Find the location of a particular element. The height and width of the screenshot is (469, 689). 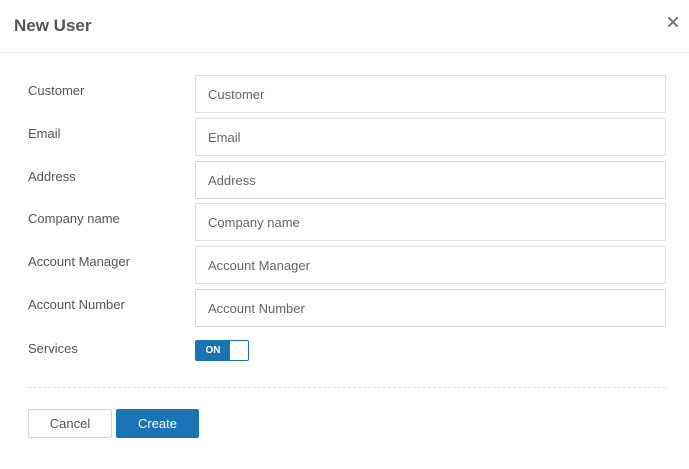

toggle-on-label: ON is located at coordinates (213, 350).